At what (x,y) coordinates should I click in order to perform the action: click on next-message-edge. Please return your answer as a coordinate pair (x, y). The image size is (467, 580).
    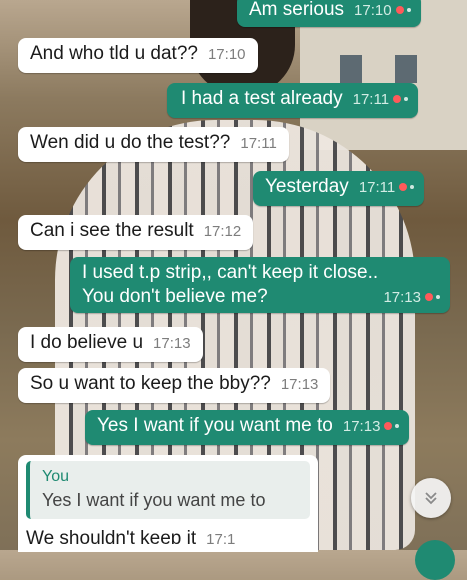
    Looking at the image, I should click on (168, 548).